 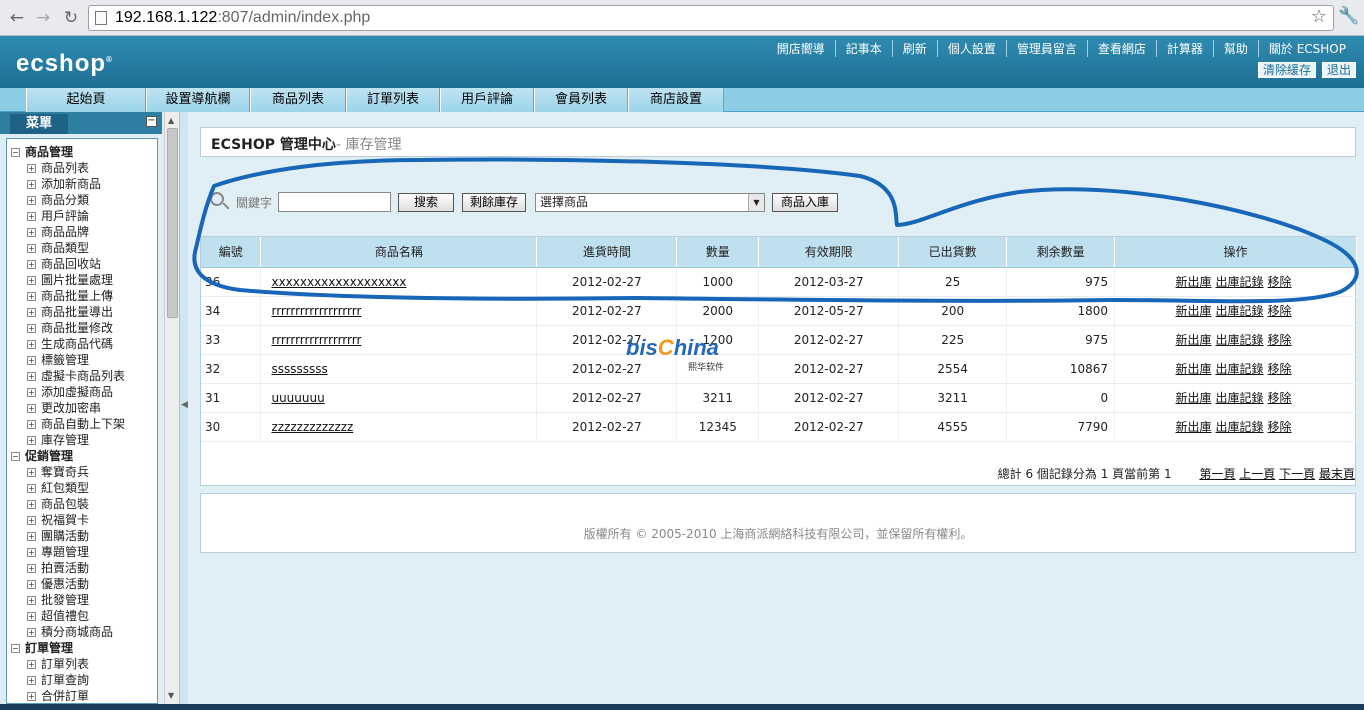 I want to click on stock-in-button: 商品入庫, so click(x=805, y=202).